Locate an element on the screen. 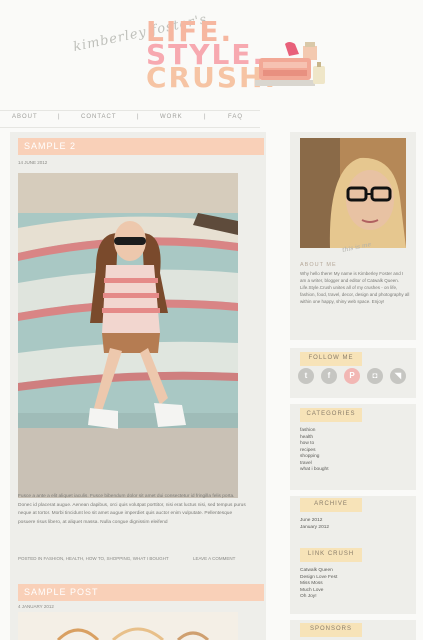  archive-link: January 2012 is located at coordinates (314, 528).